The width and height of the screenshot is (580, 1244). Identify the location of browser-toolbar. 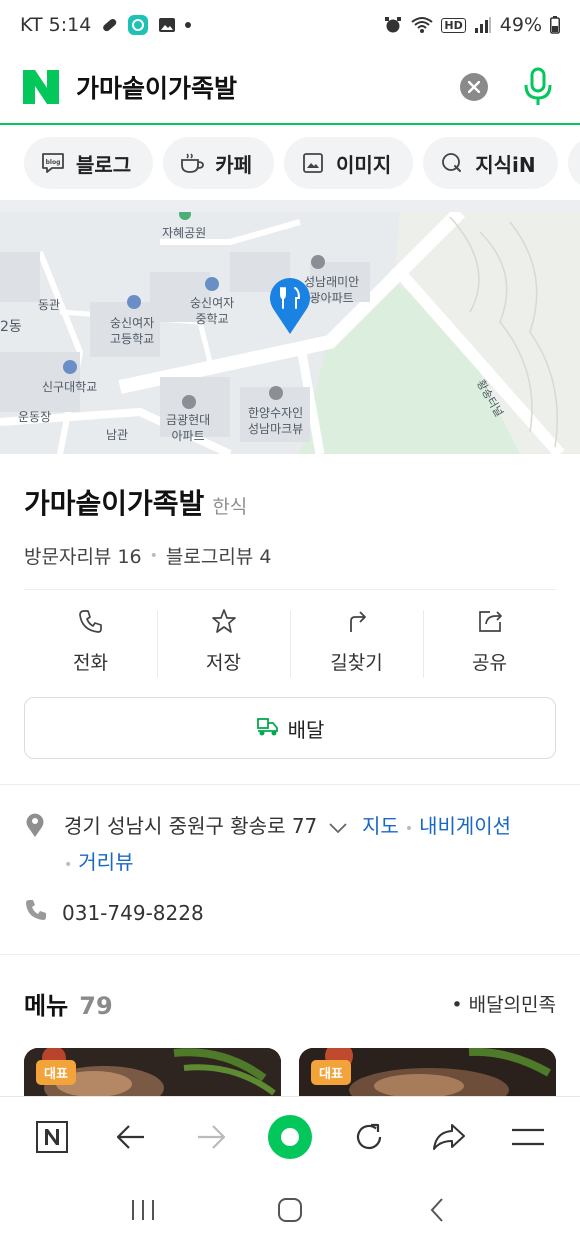
(290, 1136).